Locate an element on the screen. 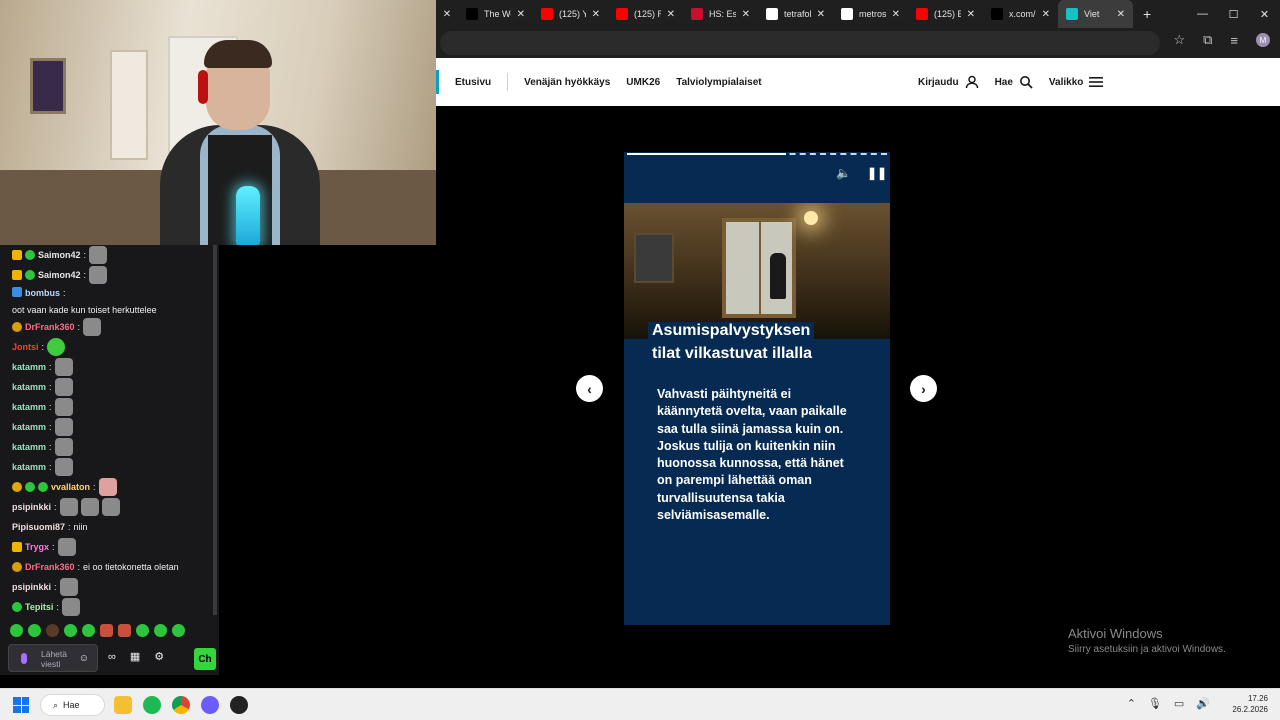  browser-tab: (125) E ✕ is located at coordinates (945, 14).